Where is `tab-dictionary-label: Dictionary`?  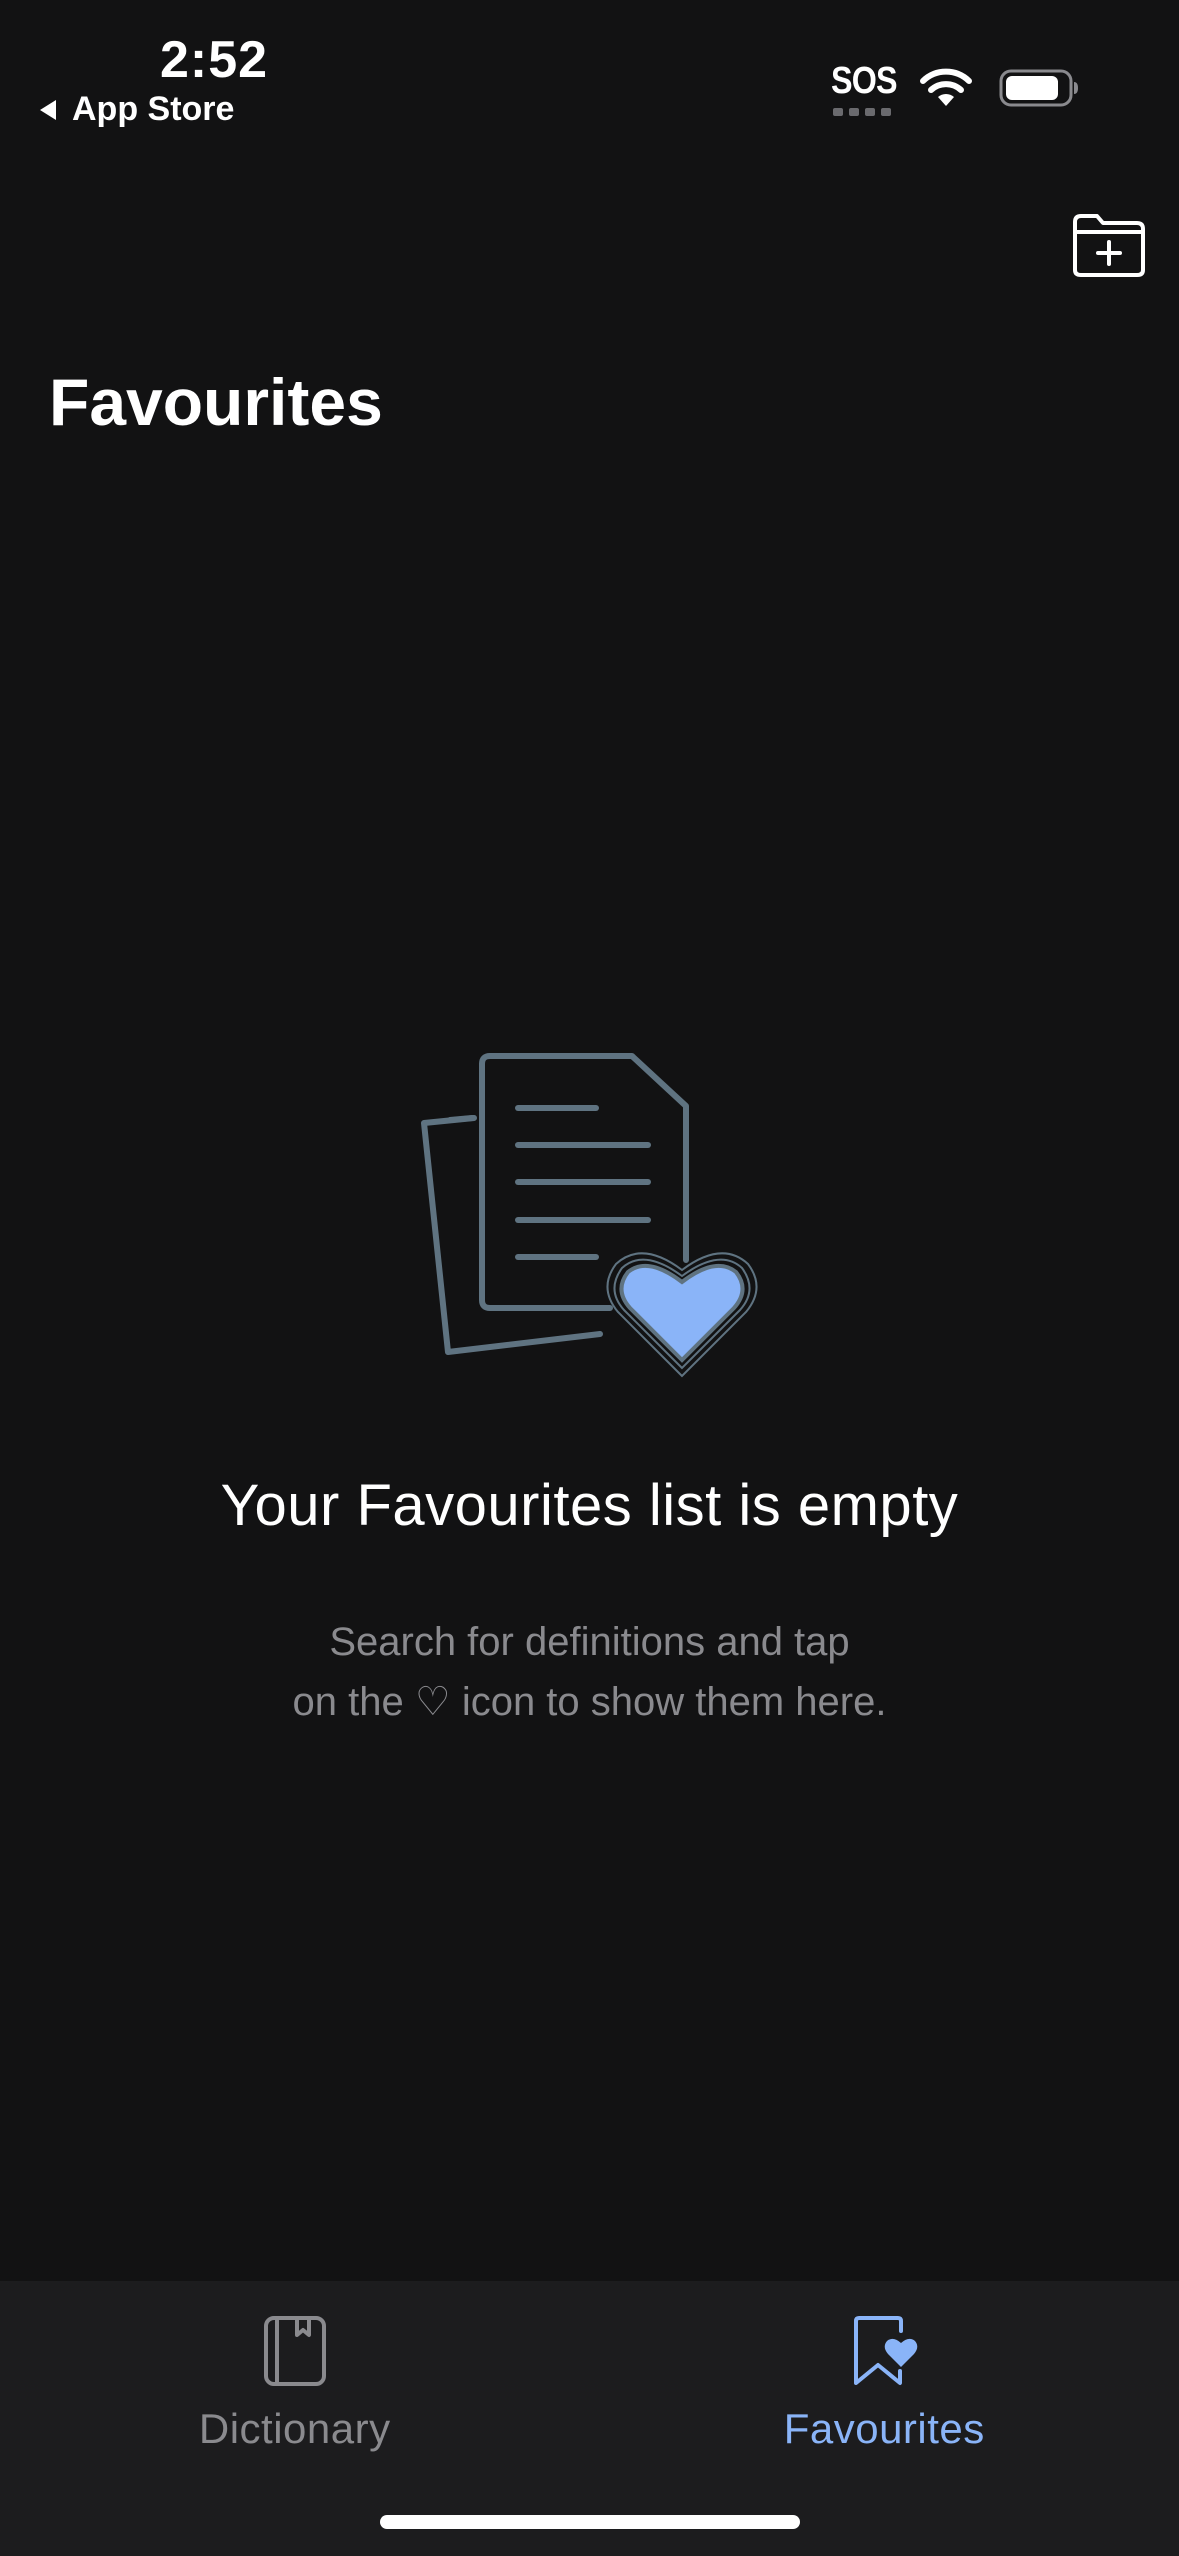 tab-dictionary-label: Dictionary is located at coordinates (294, 2428).